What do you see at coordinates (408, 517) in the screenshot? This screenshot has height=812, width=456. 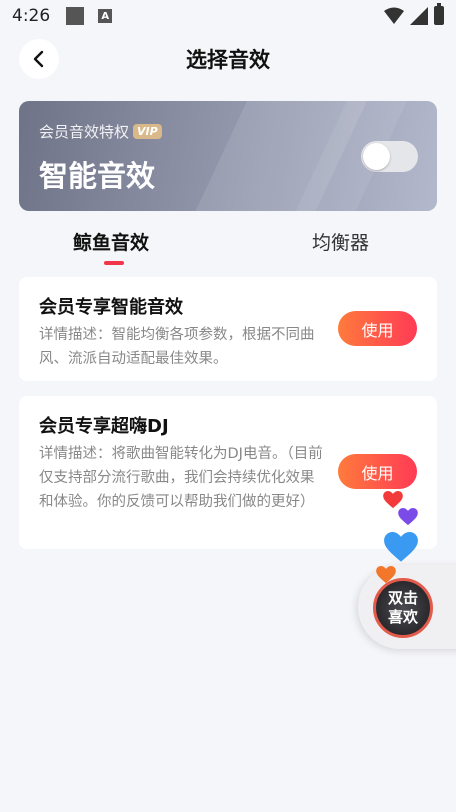 I see `heart-purple-icon` at bounding box center [408, 517].